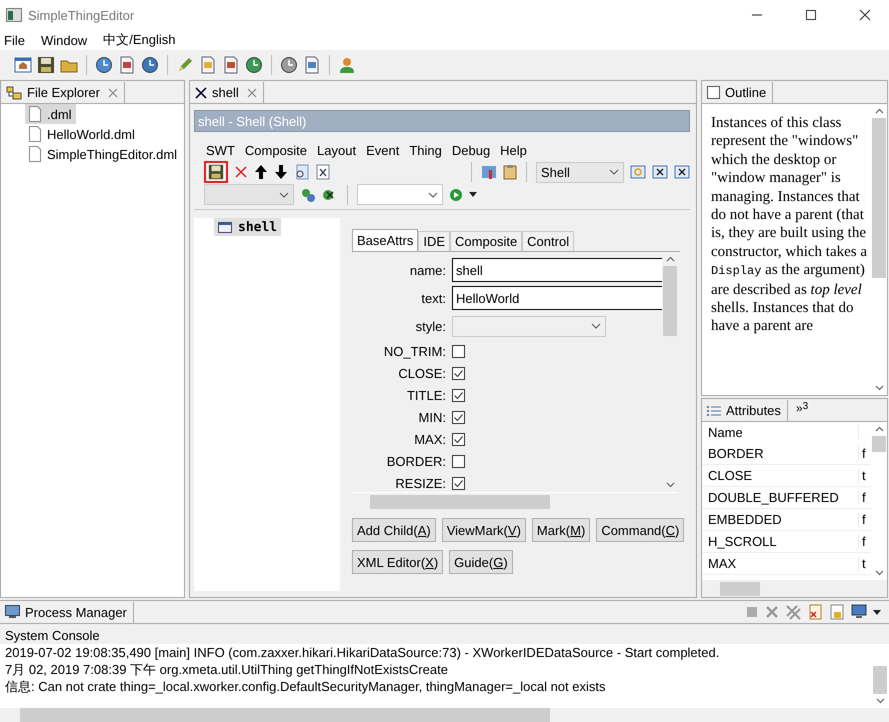  I want to click on menu-item: Layout, so click(336, 150).